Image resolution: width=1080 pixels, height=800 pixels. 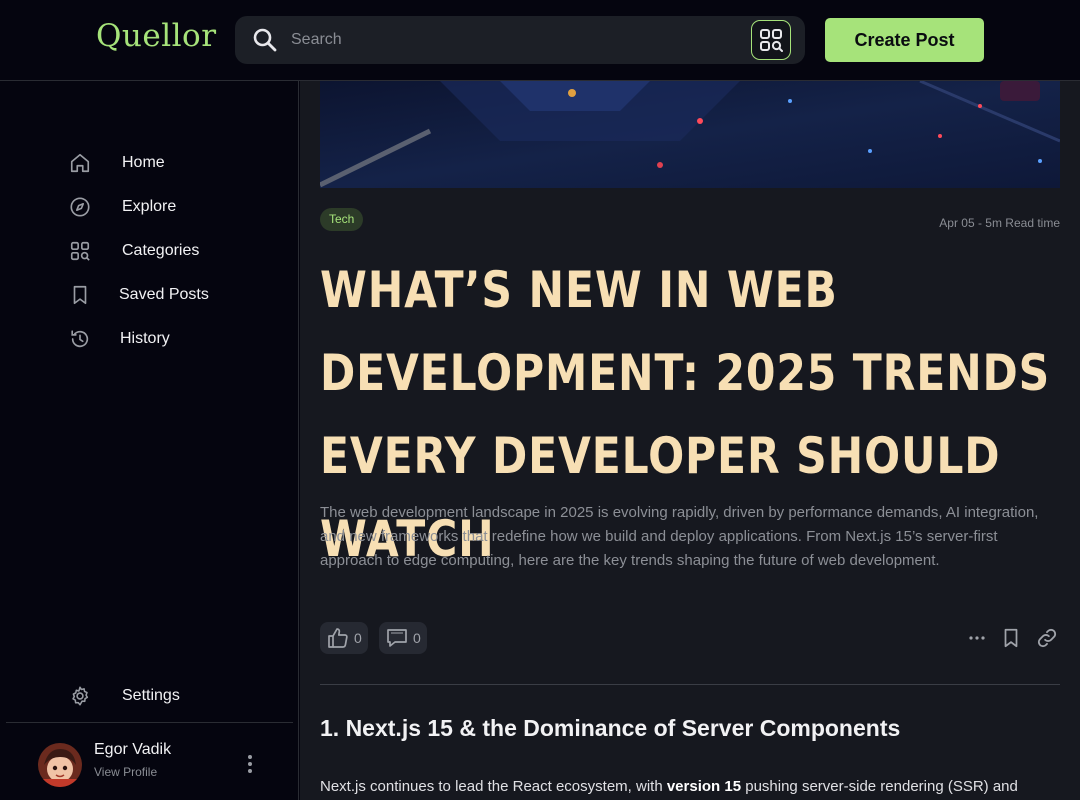 I want to click on sidebar-item-home: Home, so click(x=116, y=163).